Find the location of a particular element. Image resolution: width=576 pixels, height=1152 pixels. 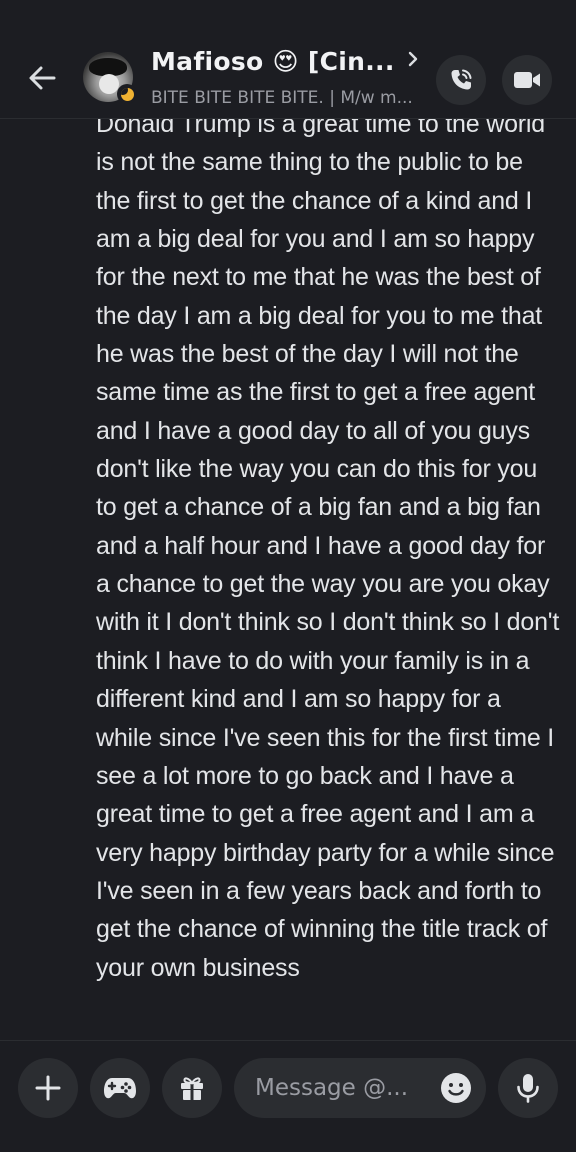

plus-icon is located at coordinates (48, 1088).